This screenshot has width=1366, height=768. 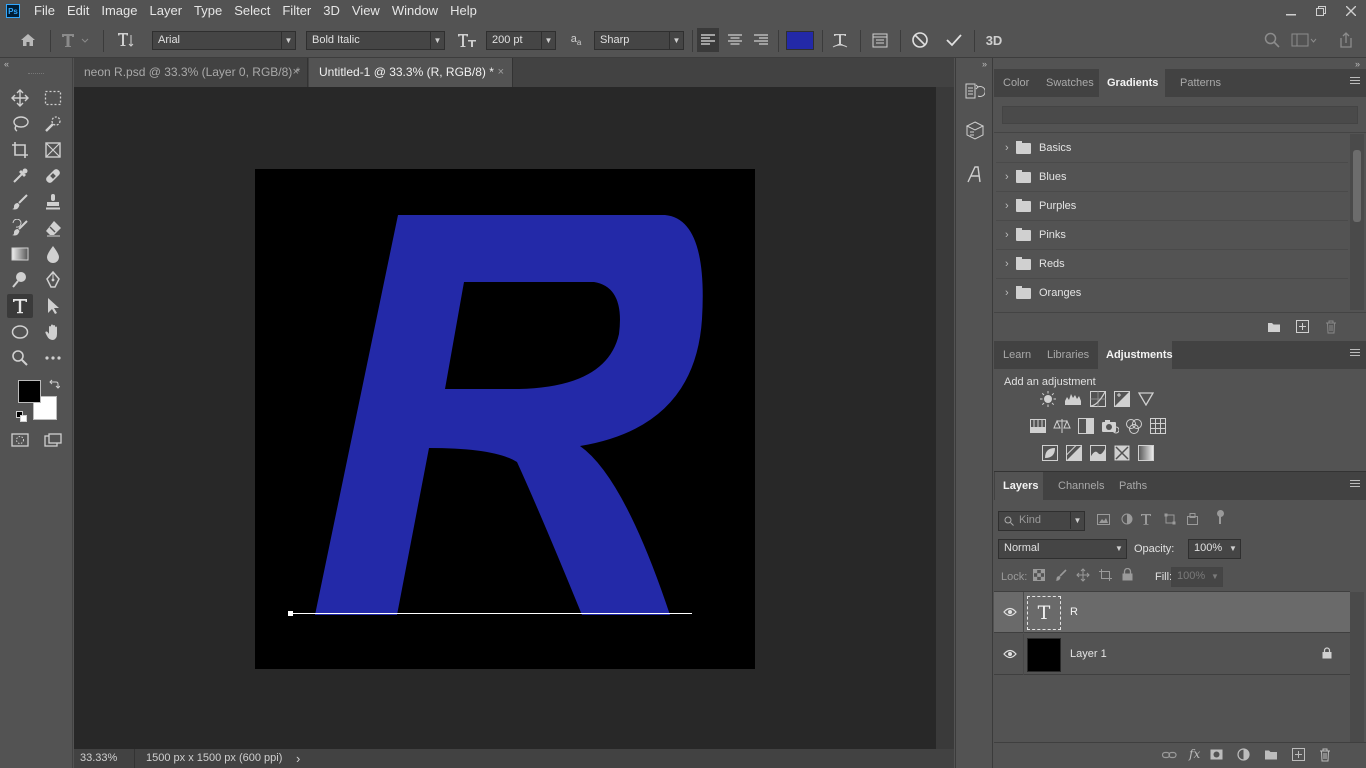 I want to click on history-brush-tool, so click(x=20, y=228).